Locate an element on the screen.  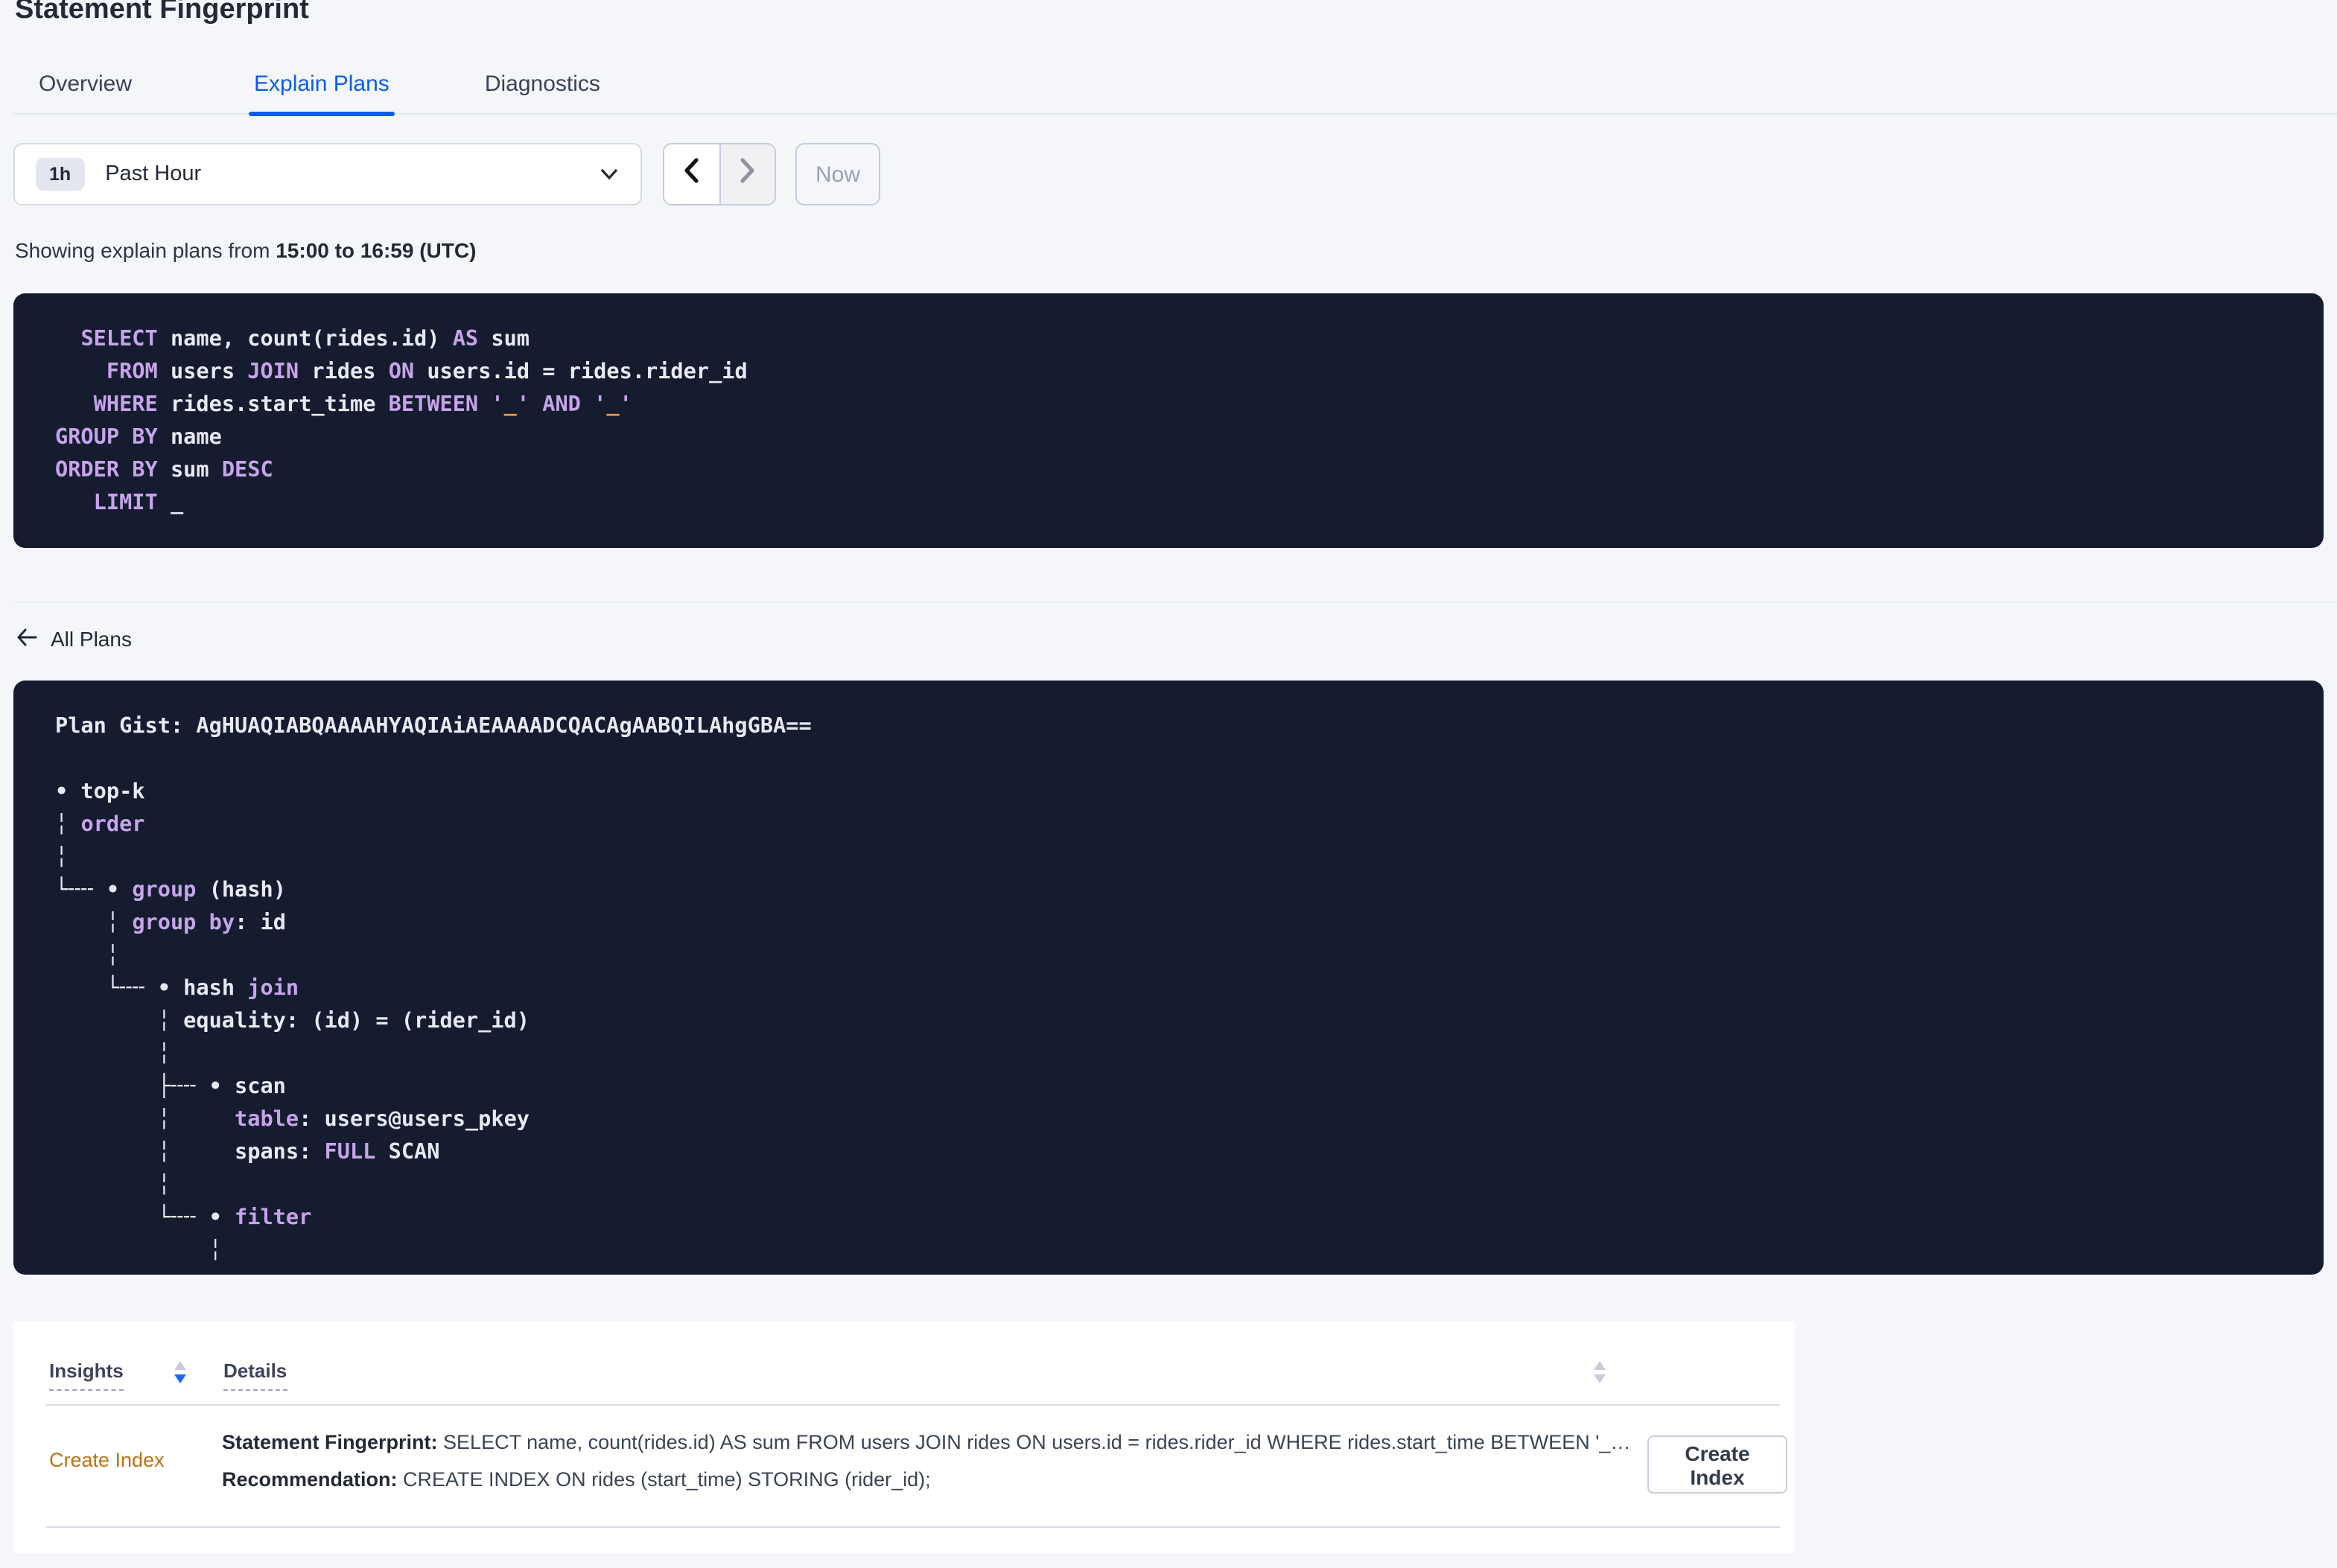
sort-icons-insights is located at coordinates (180, 1372).